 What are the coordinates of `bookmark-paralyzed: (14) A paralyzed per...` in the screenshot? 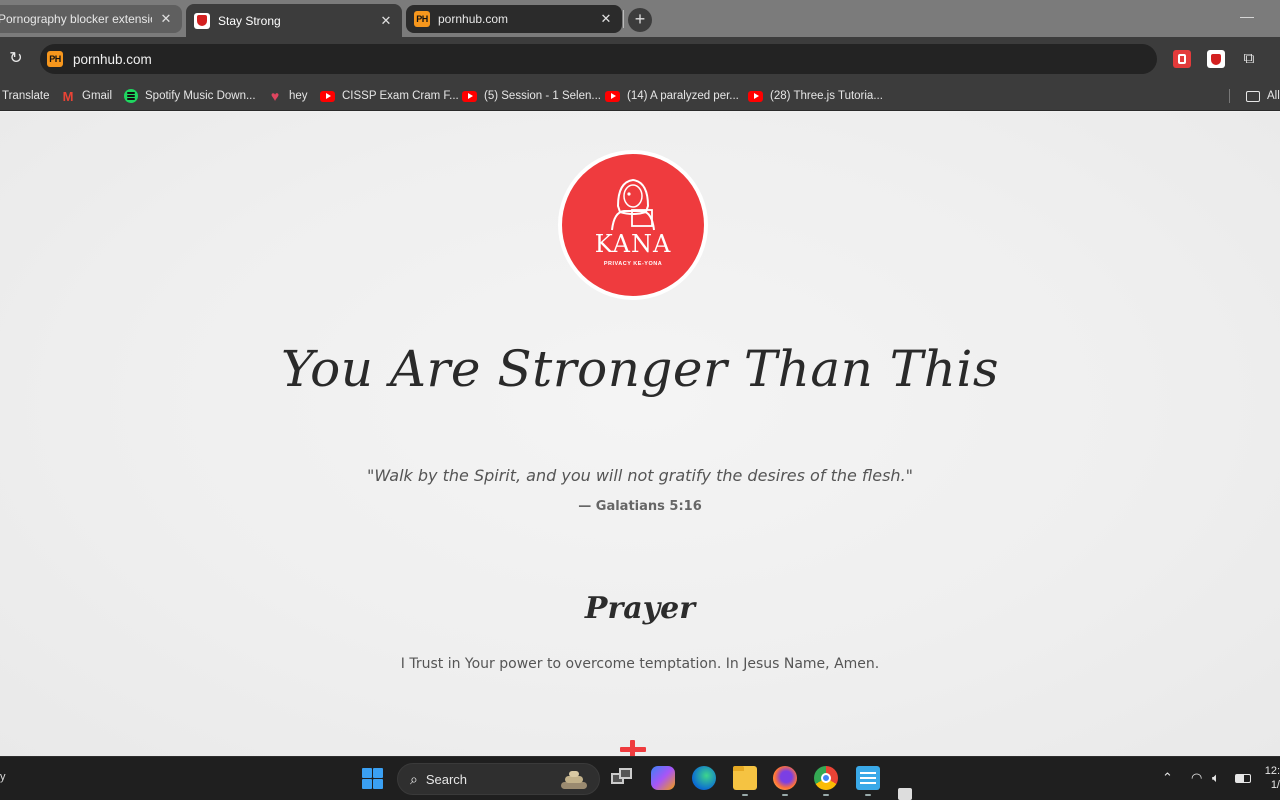 It's located at (672, 96).